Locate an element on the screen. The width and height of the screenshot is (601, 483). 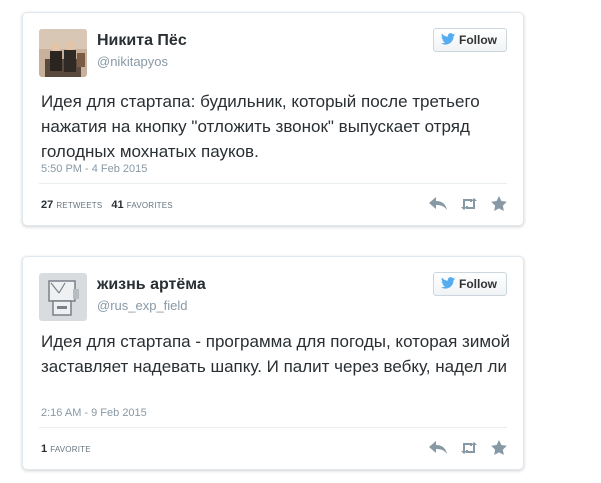
retweets-count: 27 is located at coordinates (47, 205).